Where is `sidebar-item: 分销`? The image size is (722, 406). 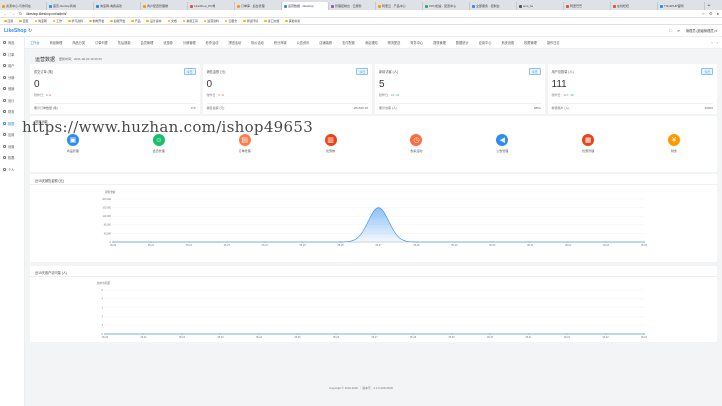 sidebar-item: 分销 is located at coordinates (12, 78).